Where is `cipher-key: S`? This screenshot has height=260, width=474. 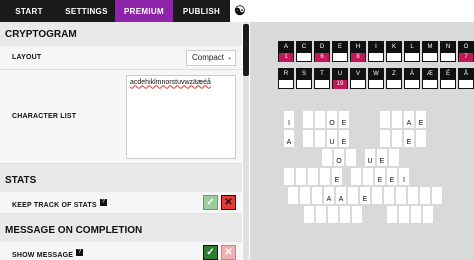
cipher-key: S is located at coordinates (304, 78).